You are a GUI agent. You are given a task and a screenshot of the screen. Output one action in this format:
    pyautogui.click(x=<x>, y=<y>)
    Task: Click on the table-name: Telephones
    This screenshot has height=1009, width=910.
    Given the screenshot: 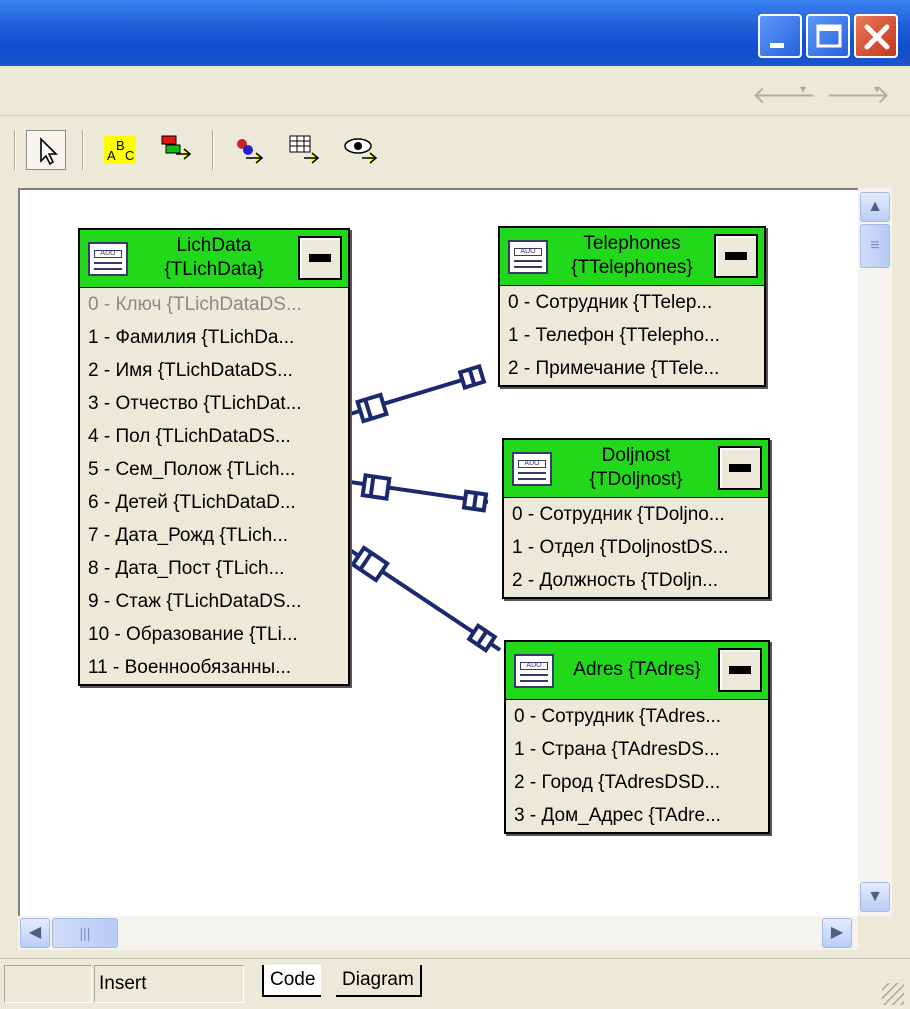 What is the action you would take?
    pyautogui.click(x=632, y=243)
    